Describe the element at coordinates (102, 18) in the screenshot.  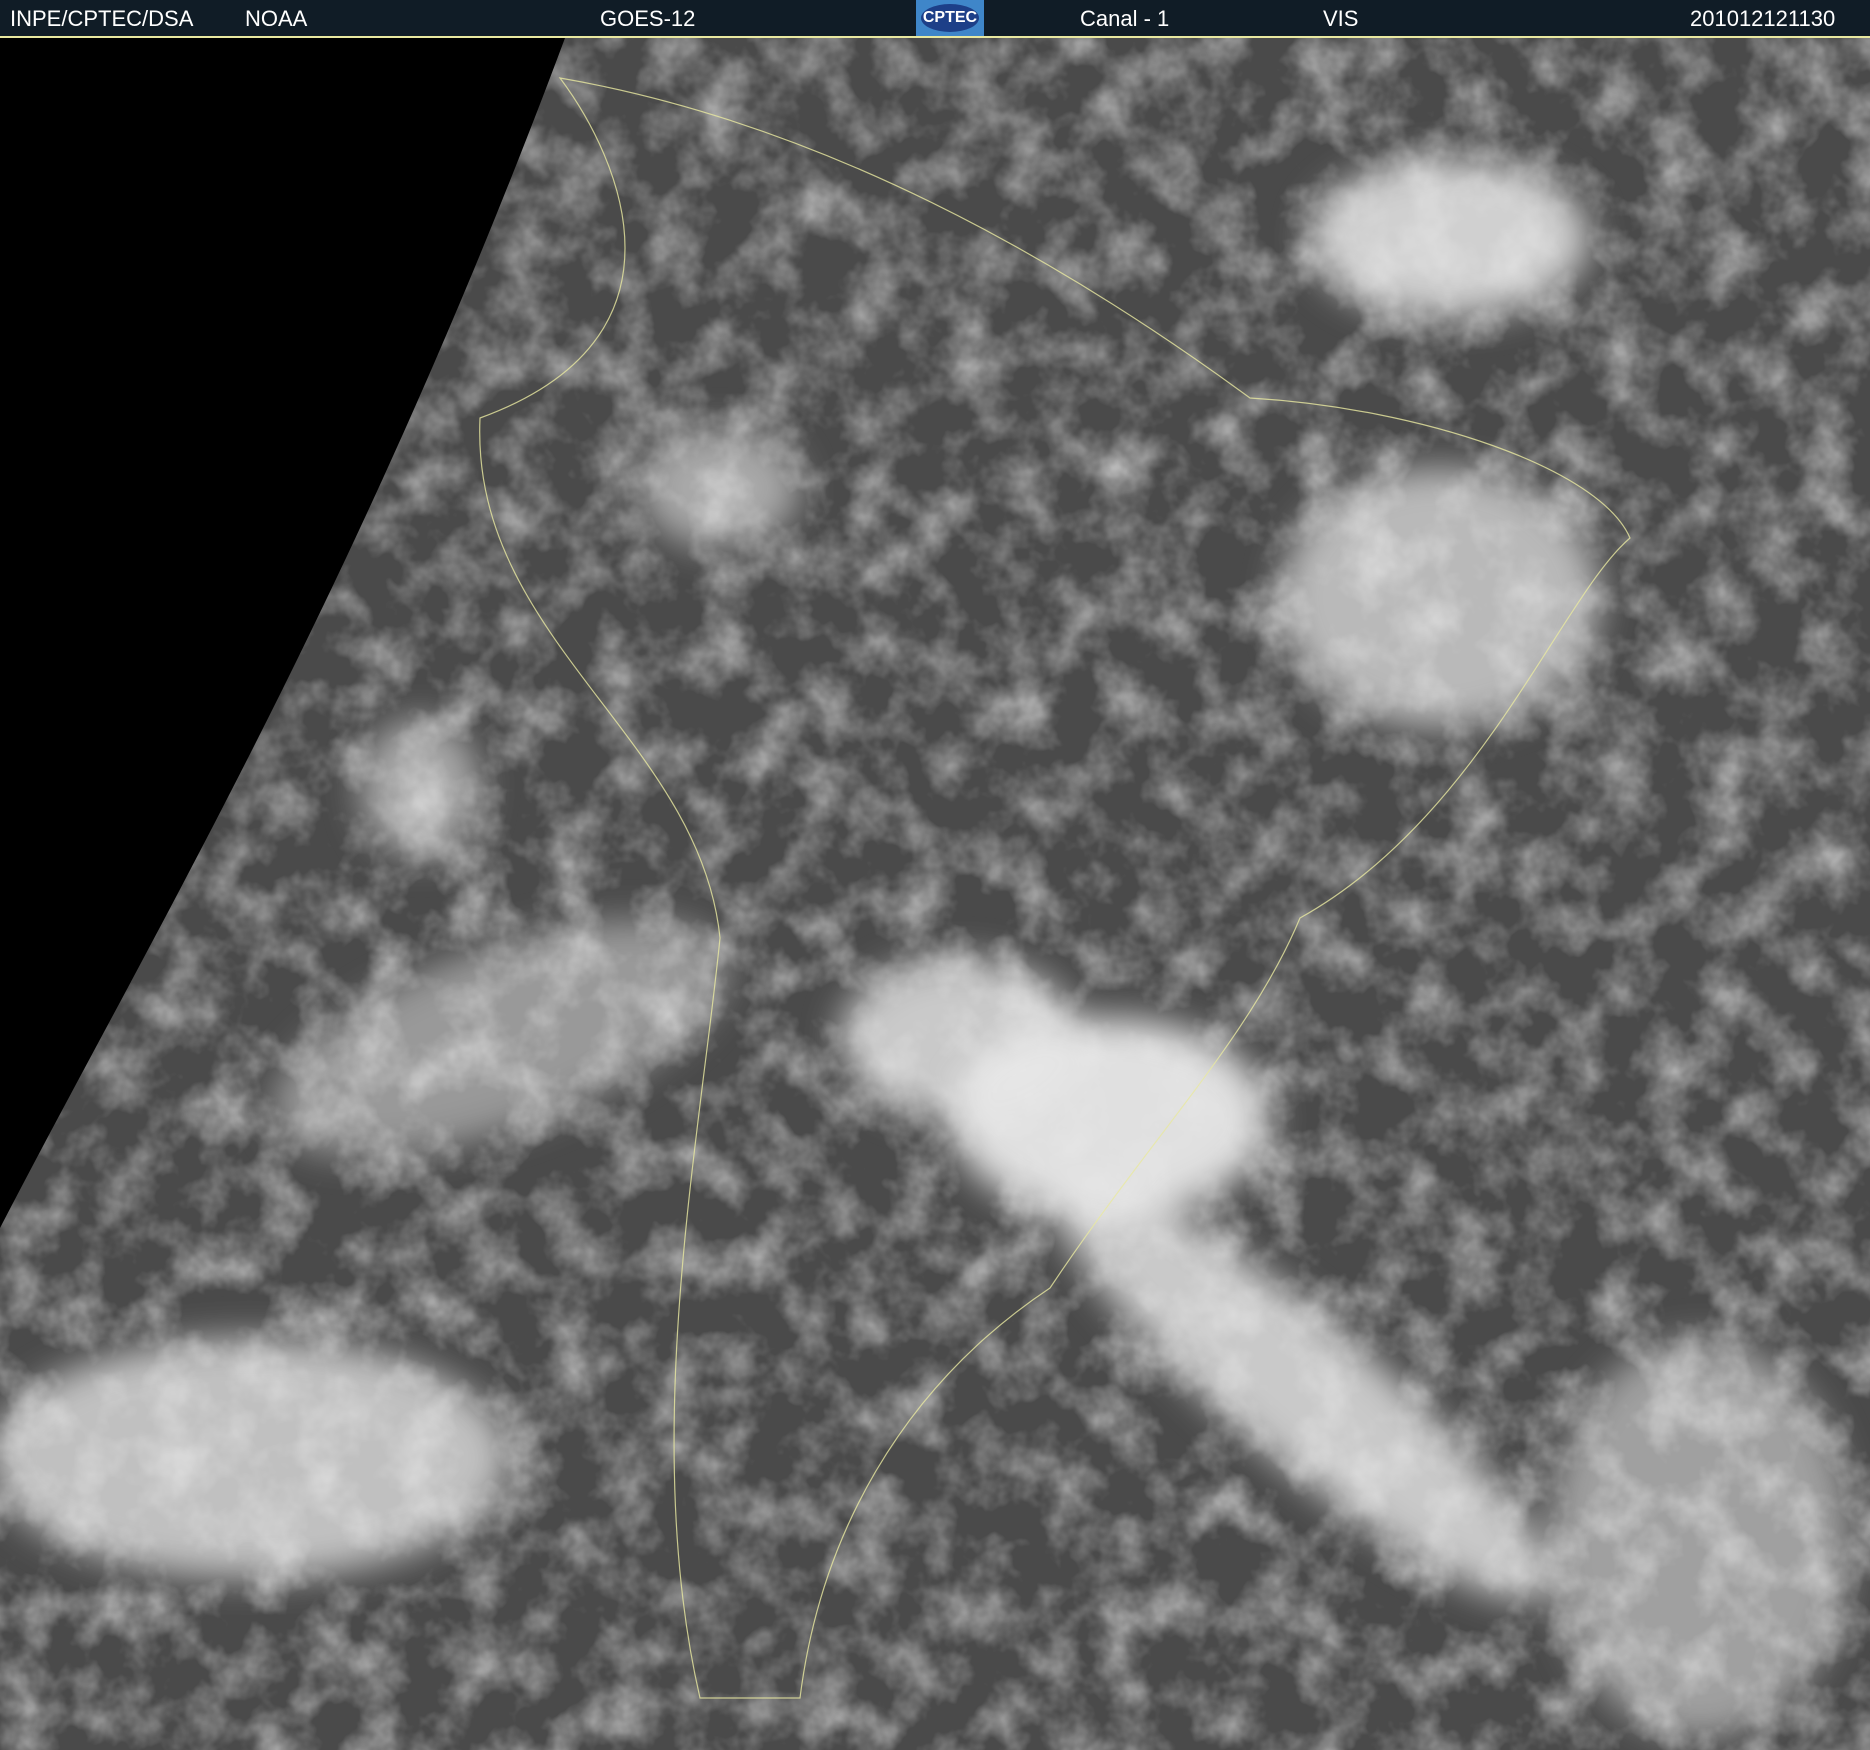
I see `agency-label: INPE/CPTEC/DSA` at that location.